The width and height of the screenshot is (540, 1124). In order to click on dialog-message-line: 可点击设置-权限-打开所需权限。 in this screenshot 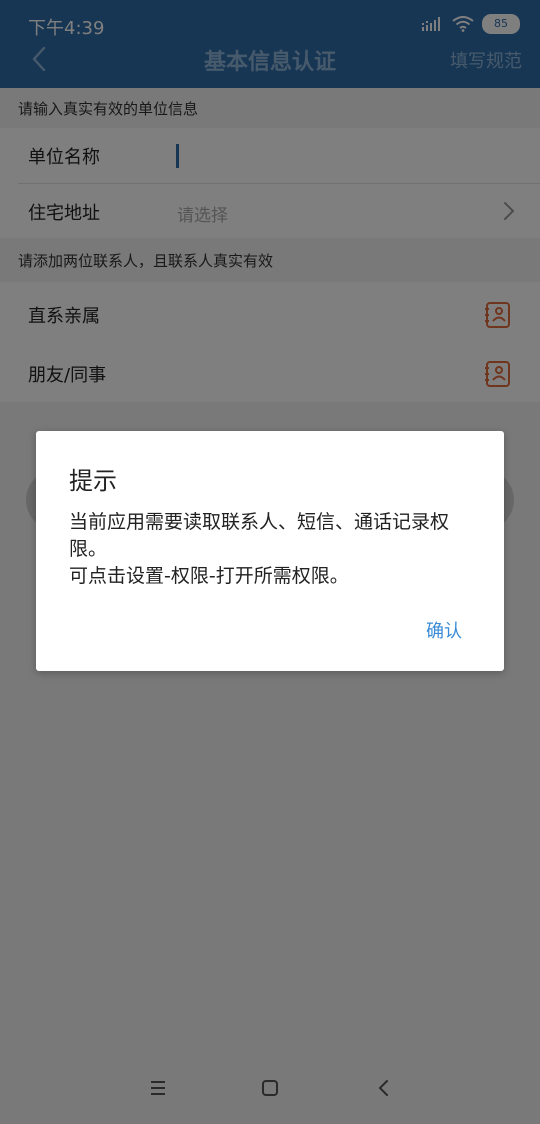, I will do `click(209, 576)`.